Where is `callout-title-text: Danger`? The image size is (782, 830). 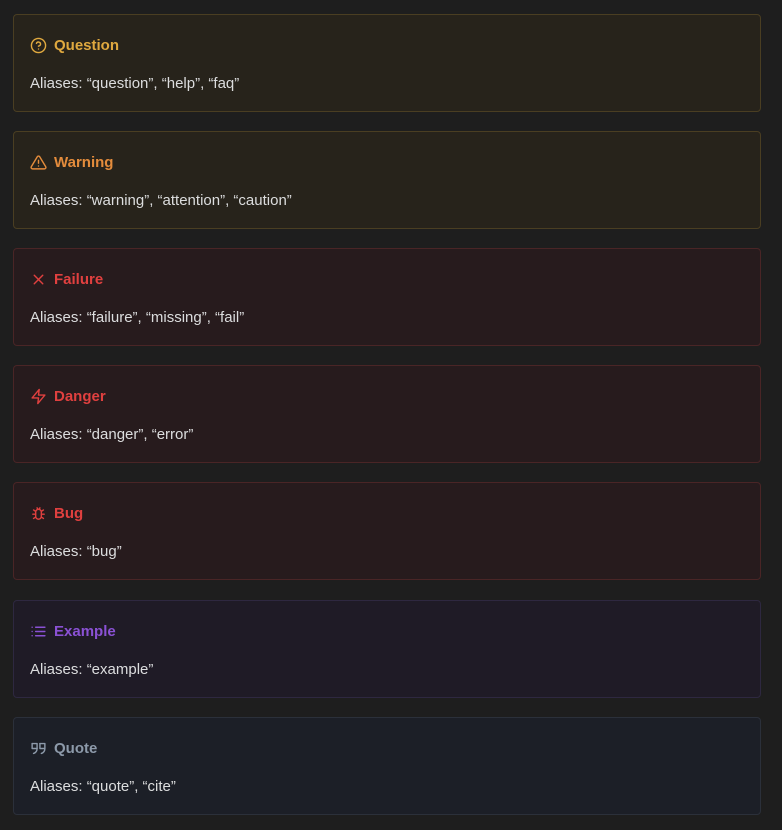
callout-title-text: Danger is located at coordinates (80, 396).